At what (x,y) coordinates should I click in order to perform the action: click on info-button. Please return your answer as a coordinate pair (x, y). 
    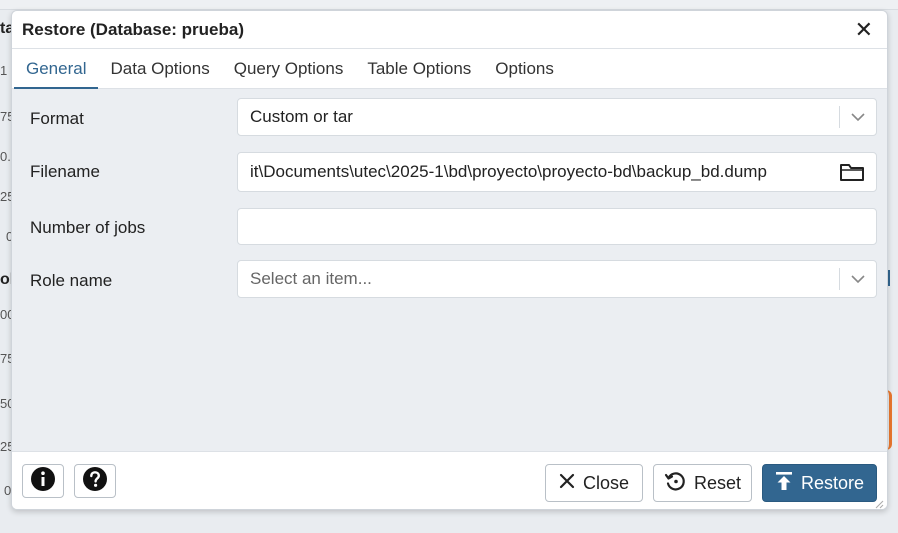
    Looking at the image, I should click on (43, 481).